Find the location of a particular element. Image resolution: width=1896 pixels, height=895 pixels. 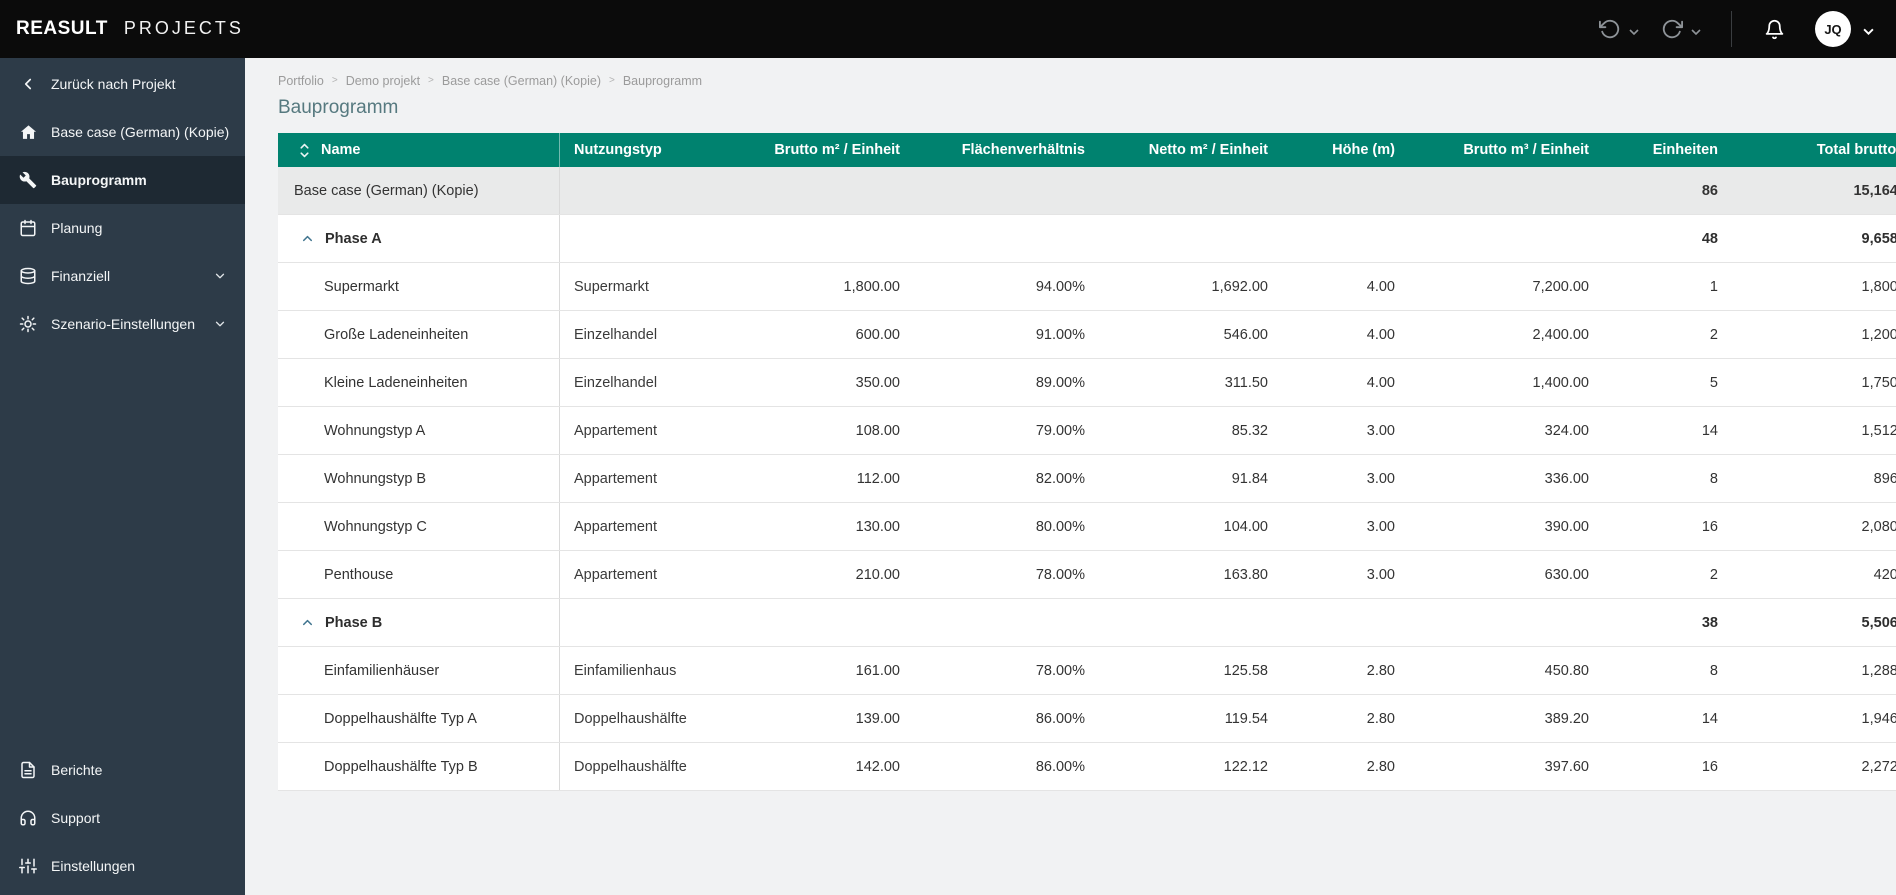

cell-hoehe-m is located at coordinates (1347, 238).